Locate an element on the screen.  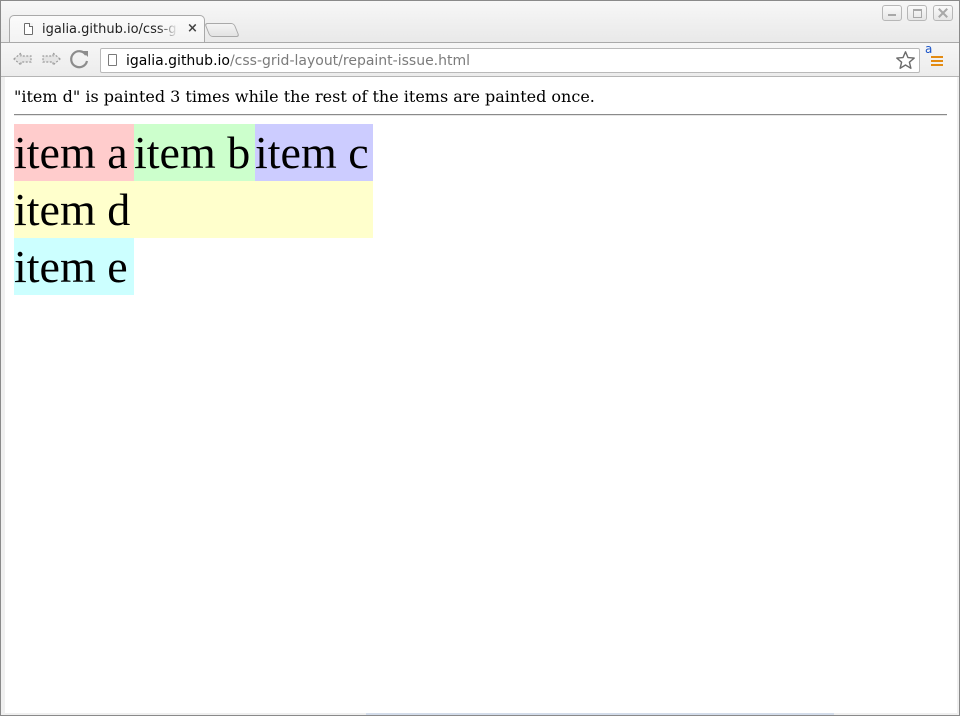
maximize-button is located at coordinates (917, 13).